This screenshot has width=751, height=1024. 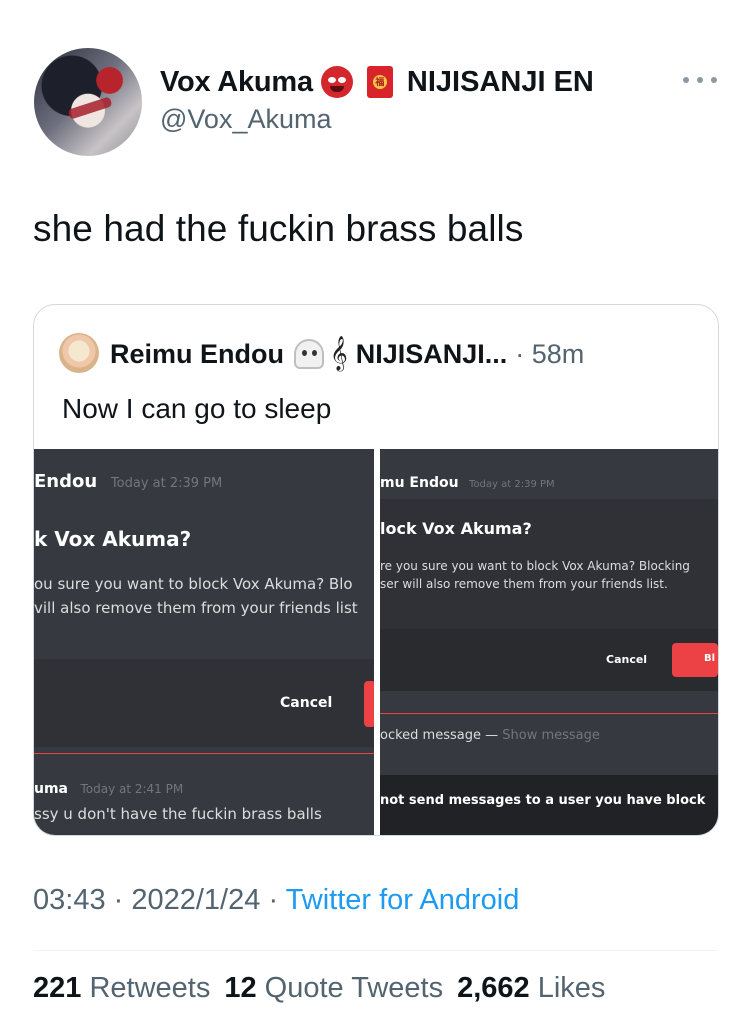 I want to click on ogre-emoji-icon, so click(x=336, y=82).